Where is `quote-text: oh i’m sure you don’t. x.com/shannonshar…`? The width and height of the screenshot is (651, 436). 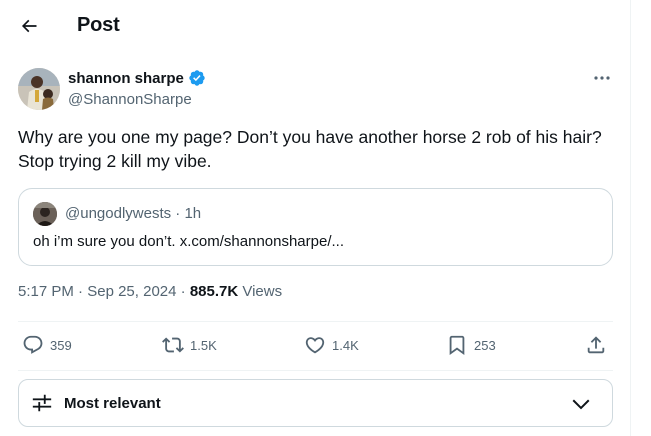 quote-text: oh i’m sure you don’t. x.com/shannonshar… is located at coordinates (189, 241).